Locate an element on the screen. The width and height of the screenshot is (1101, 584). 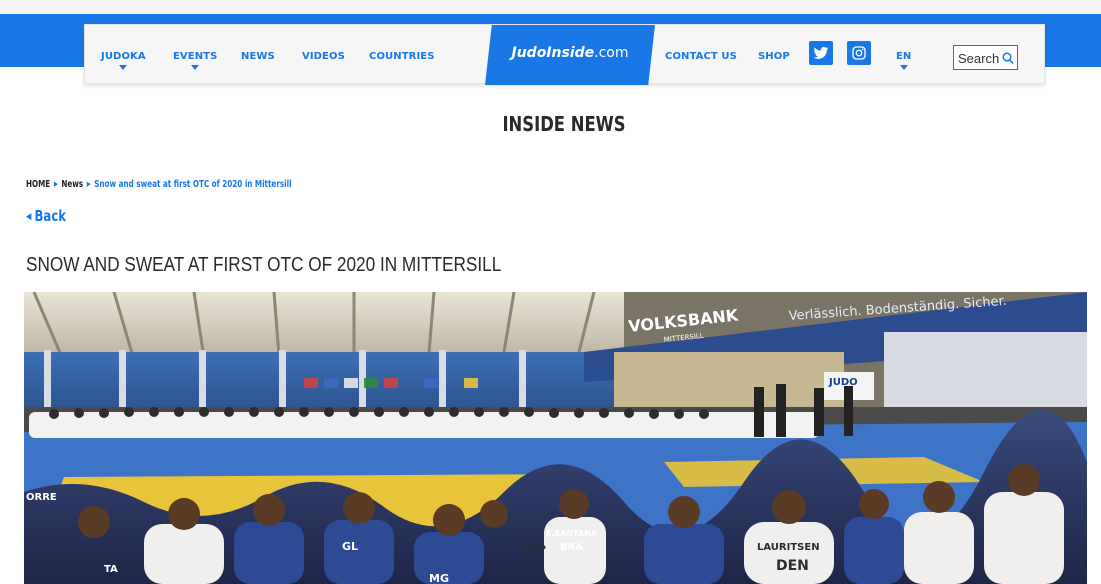
top-strip is located at coordinates (550, 7).